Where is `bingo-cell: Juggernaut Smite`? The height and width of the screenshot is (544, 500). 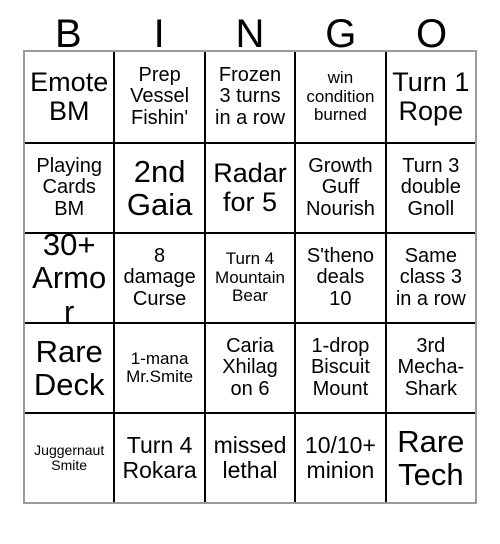 bingo-cell: Juggernaut Smite is located at coordinates (69, 457).